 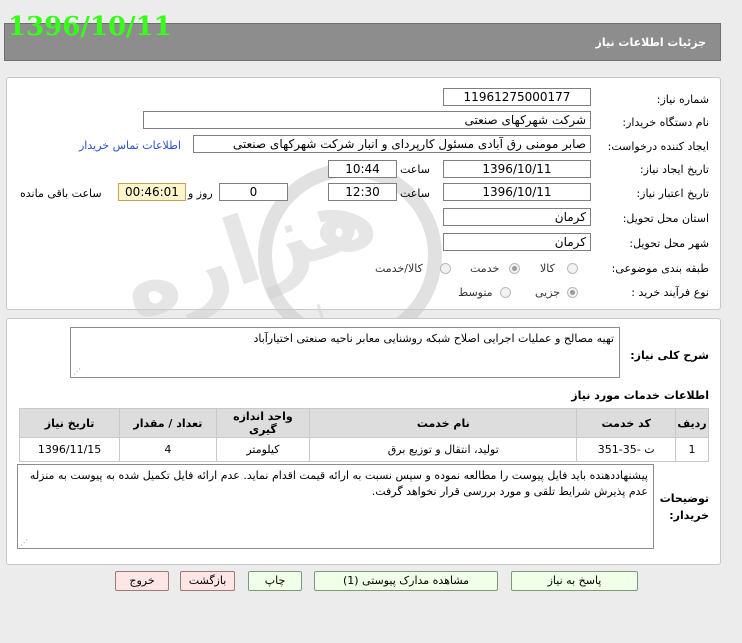 I want to click on col-row-number: ردیف, so click(x=692, y=423).